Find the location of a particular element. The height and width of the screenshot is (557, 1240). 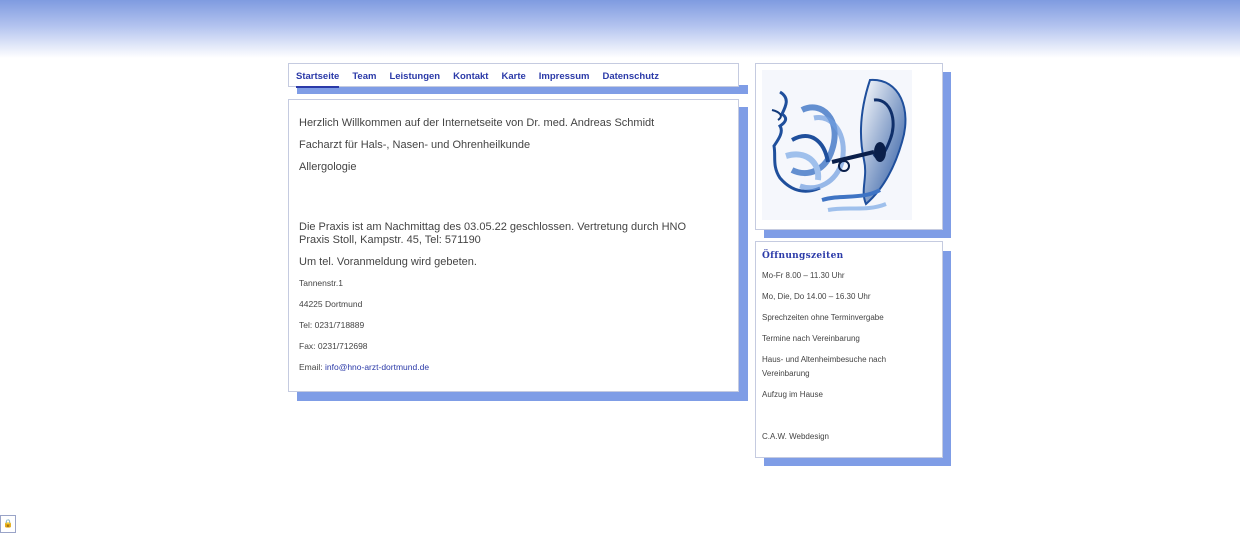

header-gradient is located at coordinates (620, 29).